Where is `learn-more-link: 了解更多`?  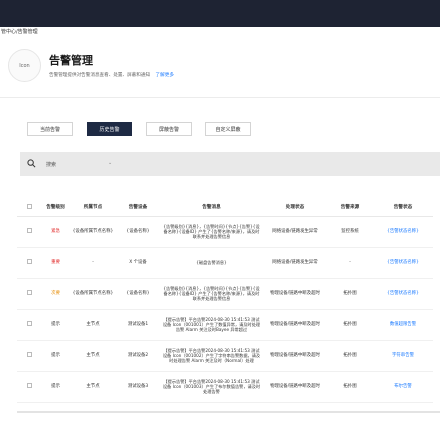
learn-more-link: 了解更多 is located at coordinates (165, 75).